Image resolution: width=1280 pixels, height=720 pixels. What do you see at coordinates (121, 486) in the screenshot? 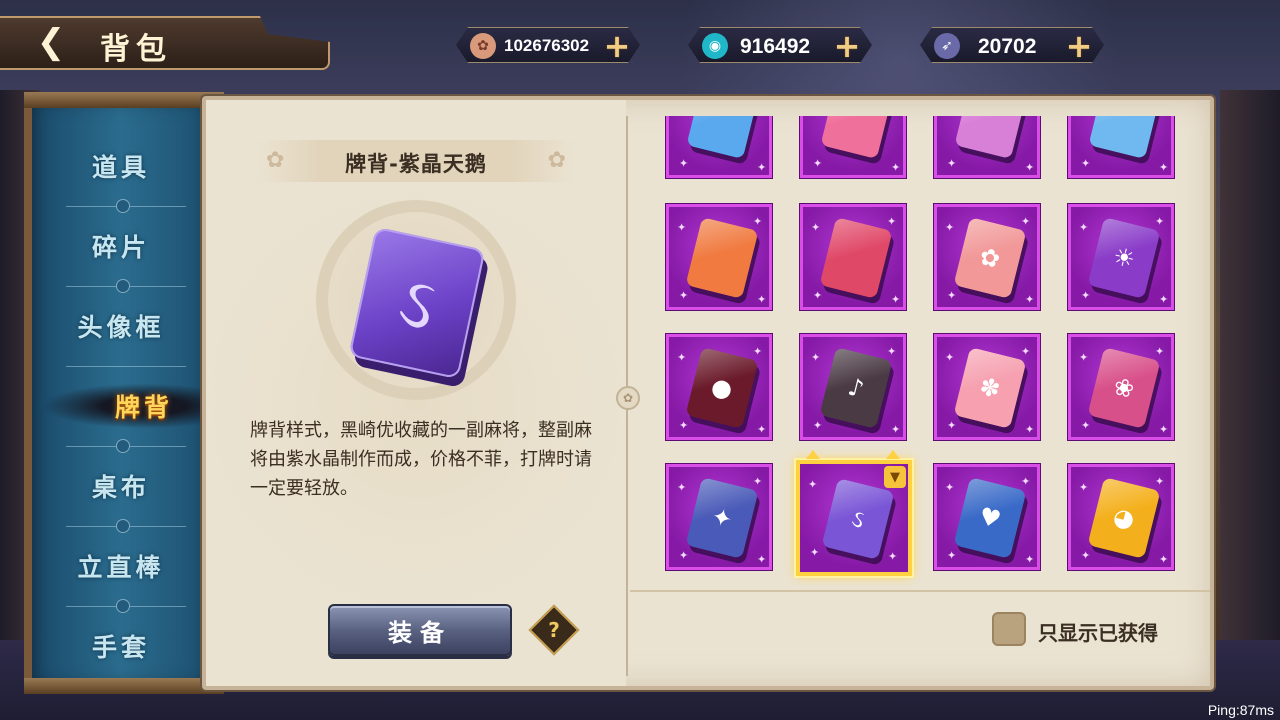
I see `nav-item-tablecloth: 桌布` at bounding box center [121, 486].